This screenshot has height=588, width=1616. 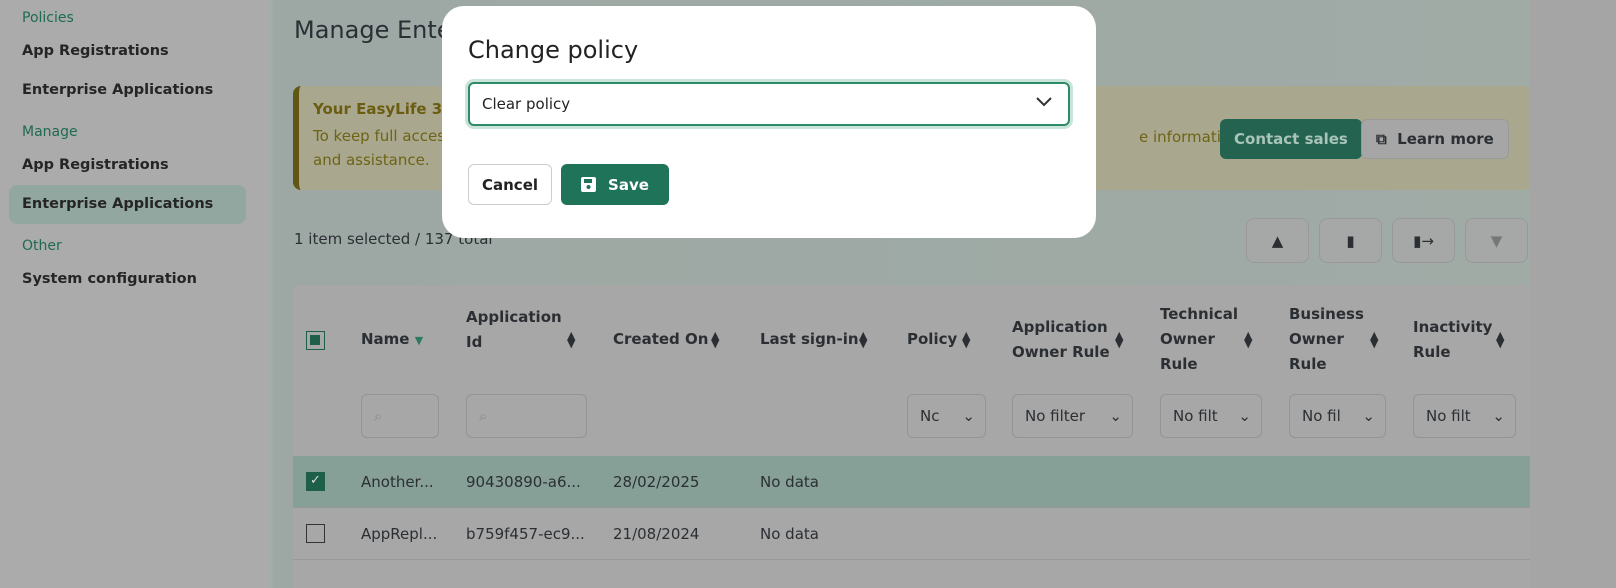 I want to click on export-button: ▮→, so click(x=1423, y=240).